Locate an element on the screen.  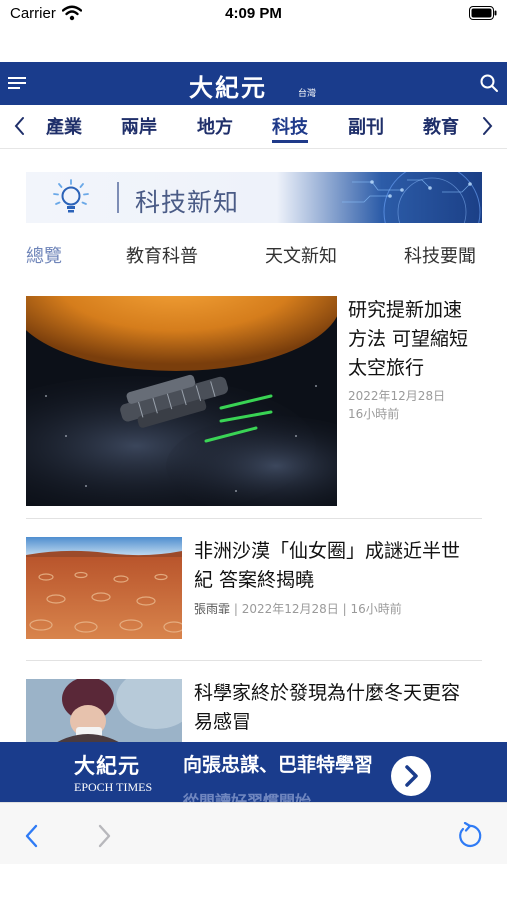
search-icon is located at coordinates (489, 83).